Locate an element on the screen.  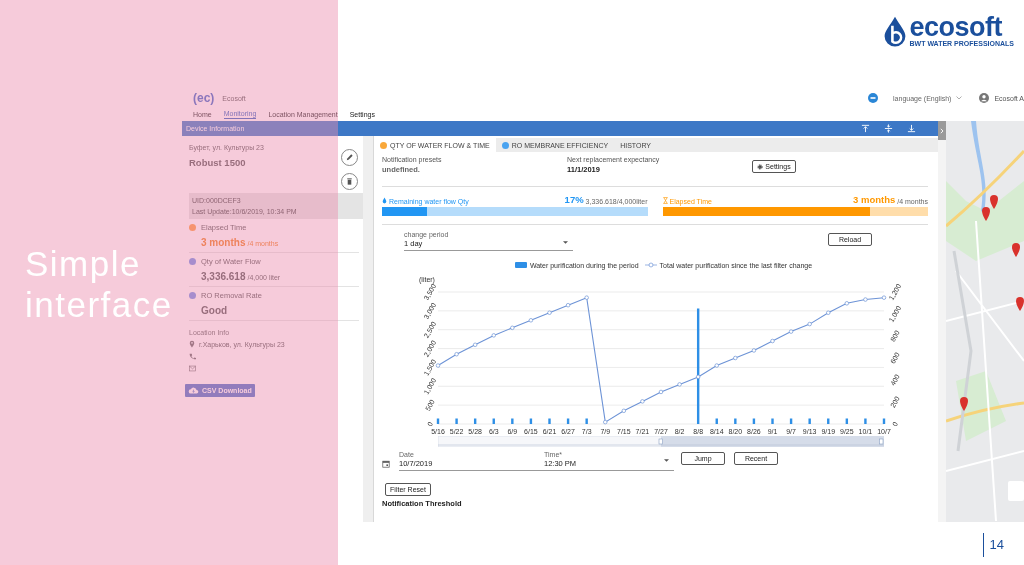
edit-button is located at coordinates (349, 157).